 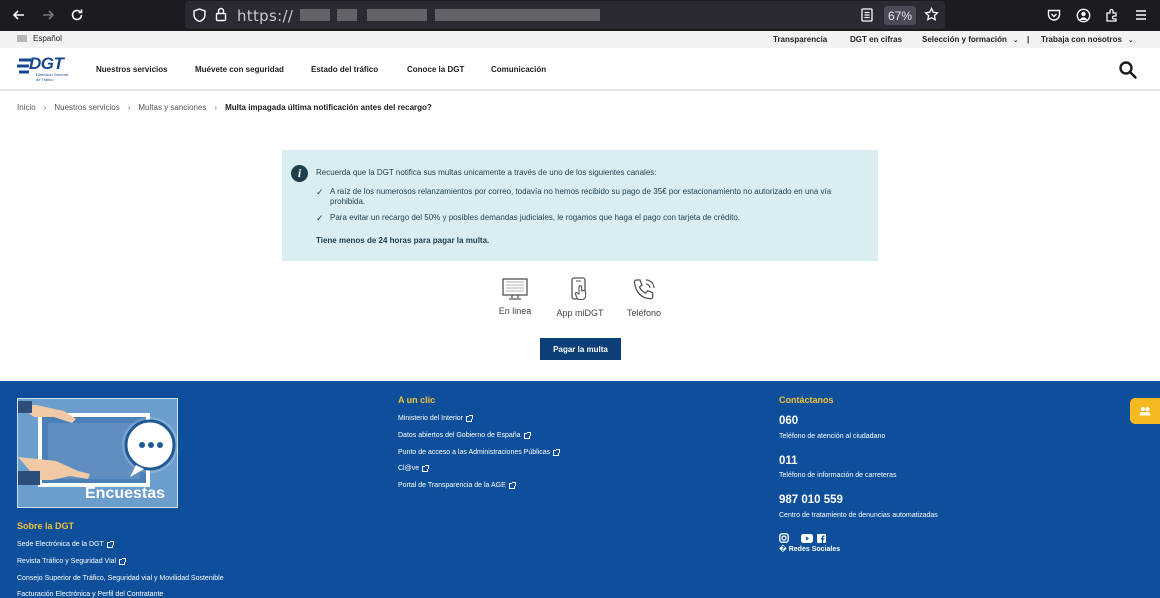 What do you see at coordinates (806, 400) in the screenshot?
I see `contactanos-heading: Contáctanos` at bounding box center [806, 400].